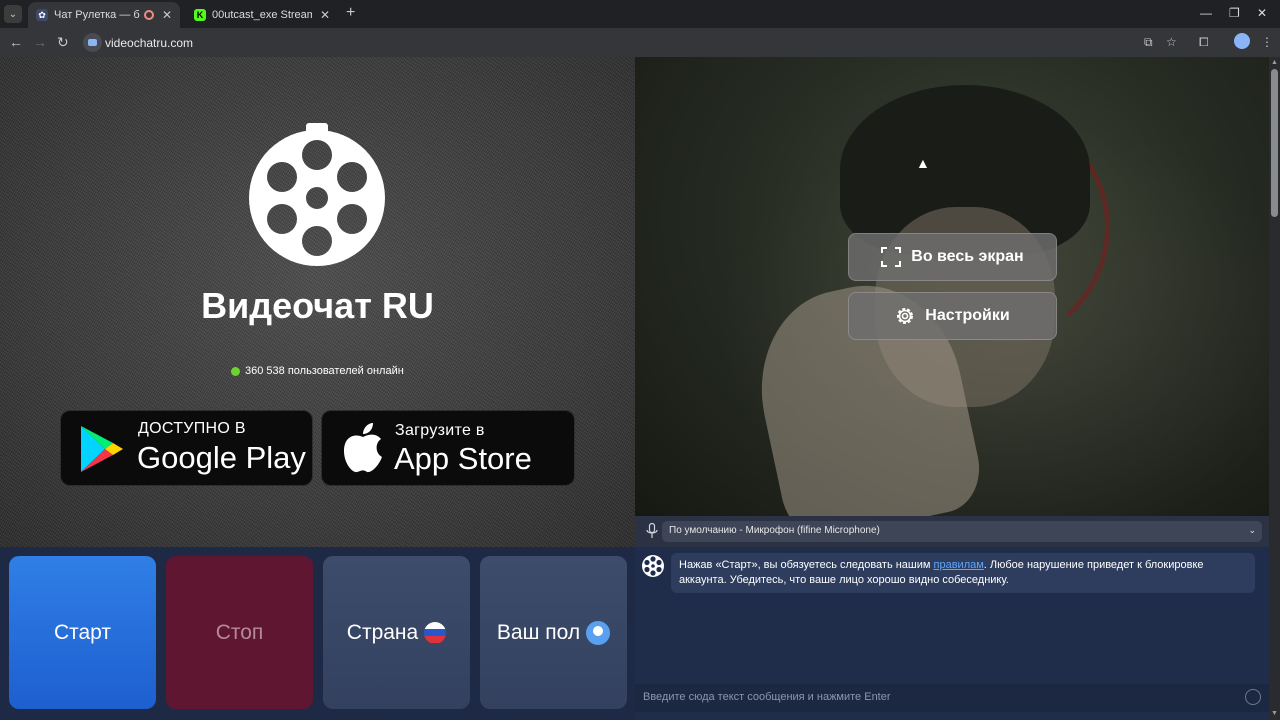 The width and height of the screenshot is (1280, 720). I want to click on gender-icon, so click(598, 632).